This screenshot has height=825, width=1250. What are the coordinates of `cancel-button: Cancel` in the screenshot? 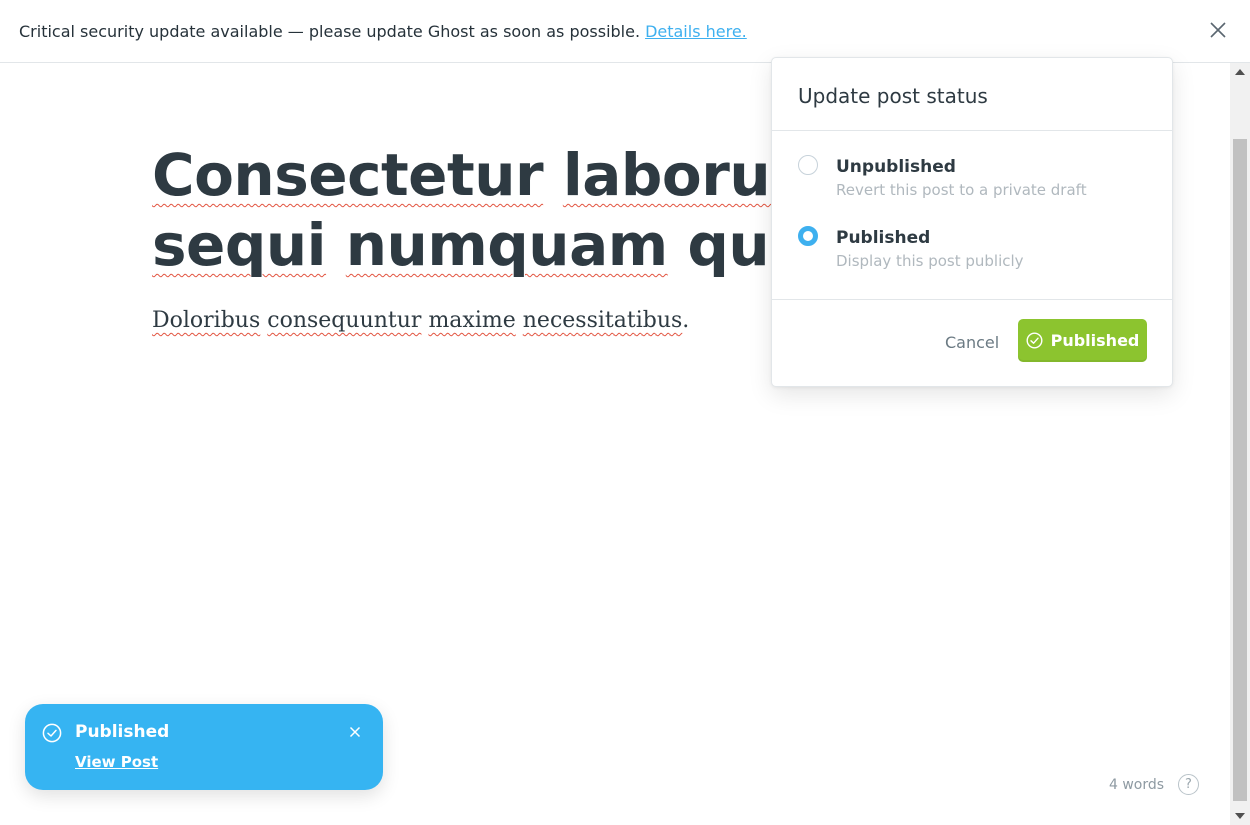 It's located at (972, 342).